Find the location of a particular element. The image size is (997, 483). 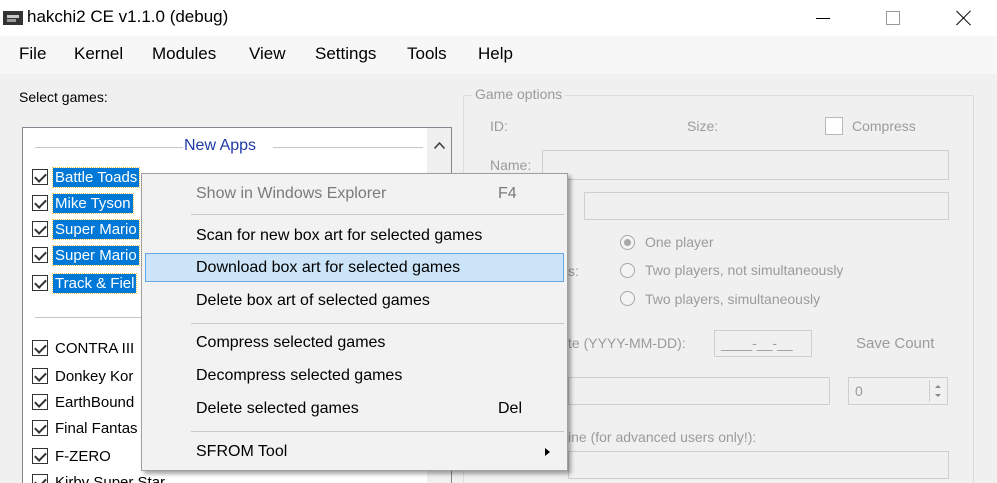

close-icon is located at coordinates (964, 18).